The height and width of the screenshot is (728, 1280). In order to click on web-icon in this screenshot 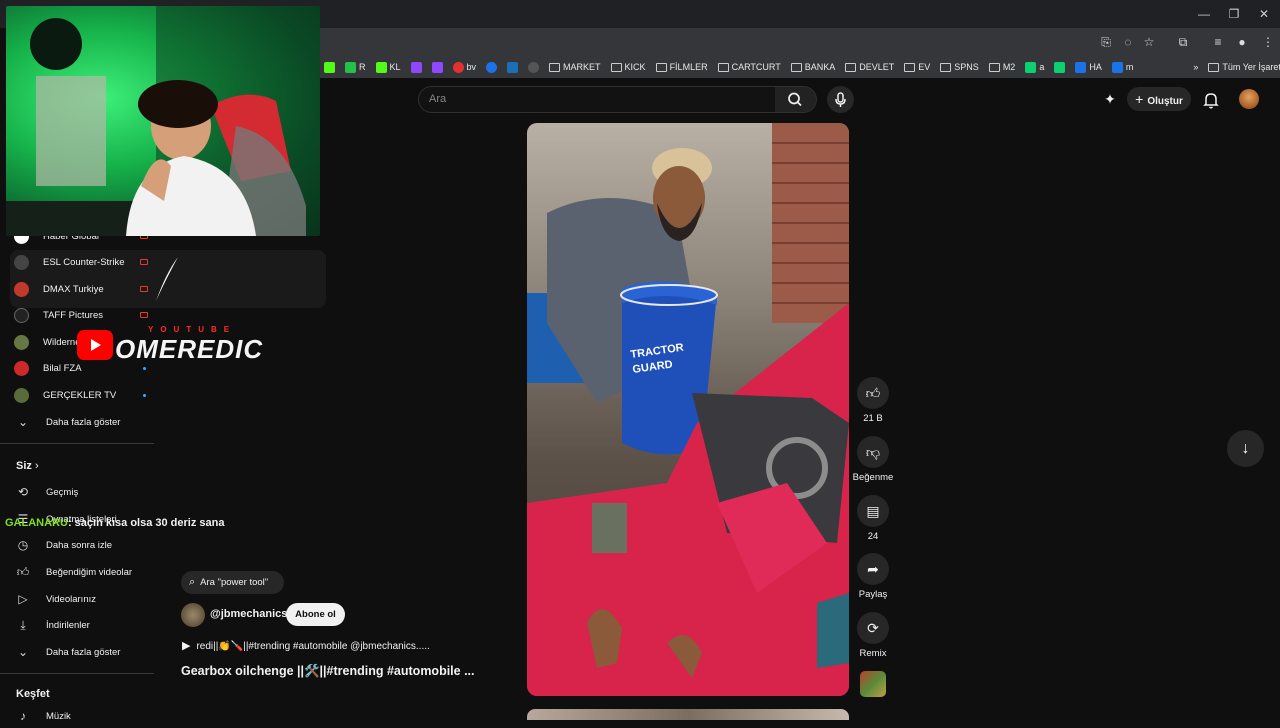, I will do `click(534, 67)`.